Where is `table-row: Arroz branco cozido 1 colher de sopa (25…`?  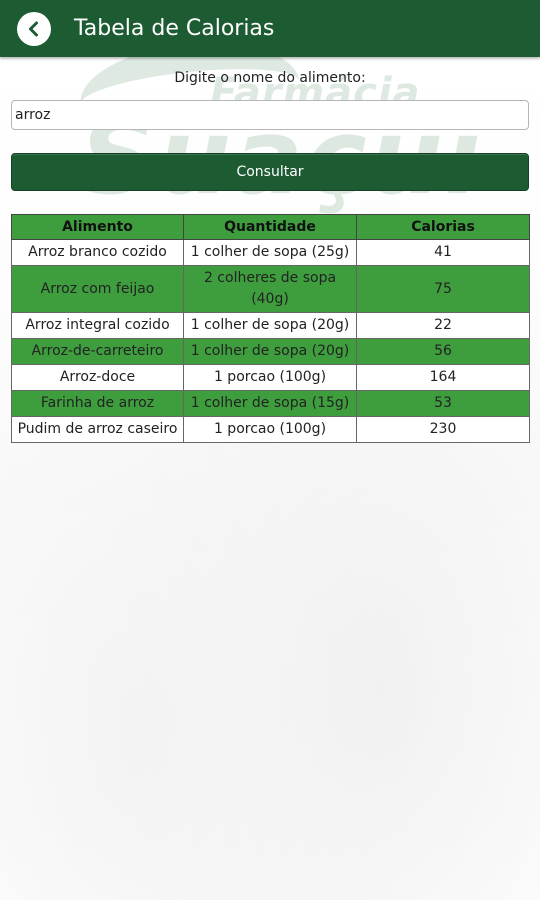
table-row: Arroz branco cozido 1 colher de sopa (25… is located at coordinates (270, 252).